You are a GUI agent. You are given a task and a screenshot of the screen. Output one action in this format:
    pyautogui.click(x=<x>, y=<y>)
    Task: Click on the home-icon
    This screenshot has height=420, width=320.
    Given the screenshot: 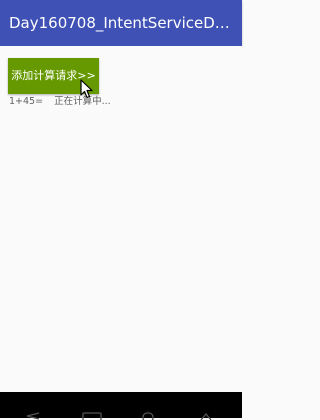 What is the action you would take?
    pyautogui.click(x=92, y=416)
    